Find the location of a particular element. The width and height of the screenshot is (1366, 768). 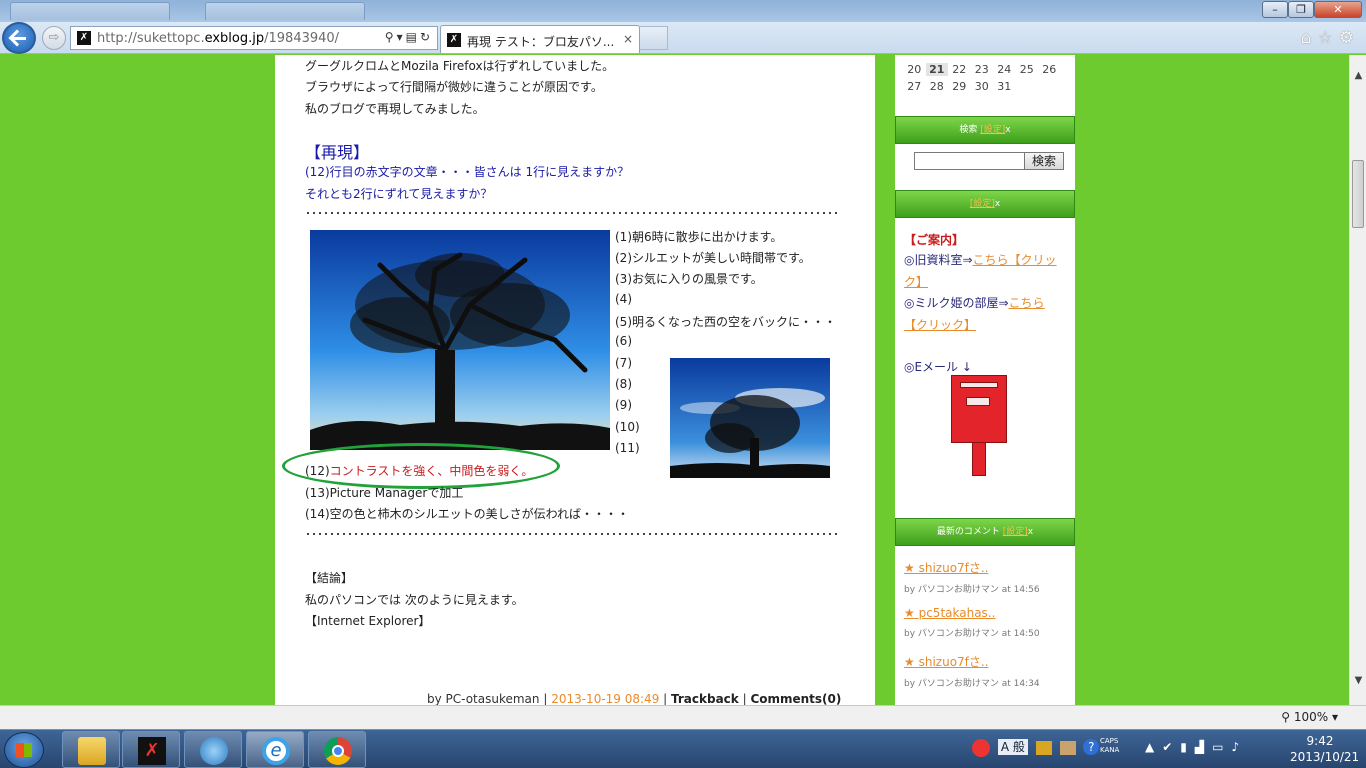

zoom-control: ⚲ 100% ▾ is located at coordinates (1309, 717).